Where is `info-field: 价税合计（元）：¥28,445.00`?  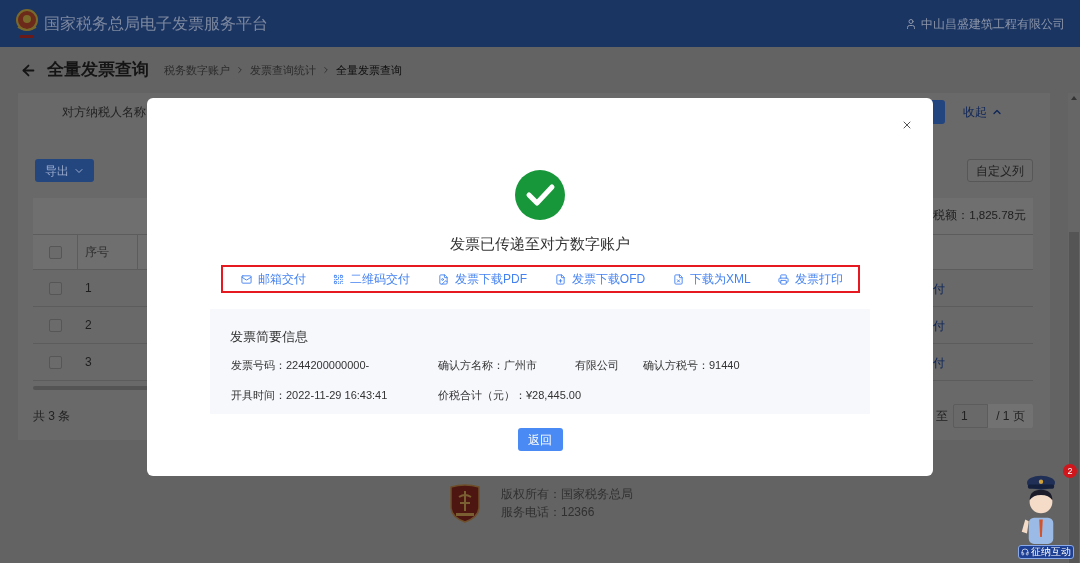 info-field: 价税合计（元）：¥28,445.00 is located at coordinates (510, 395).